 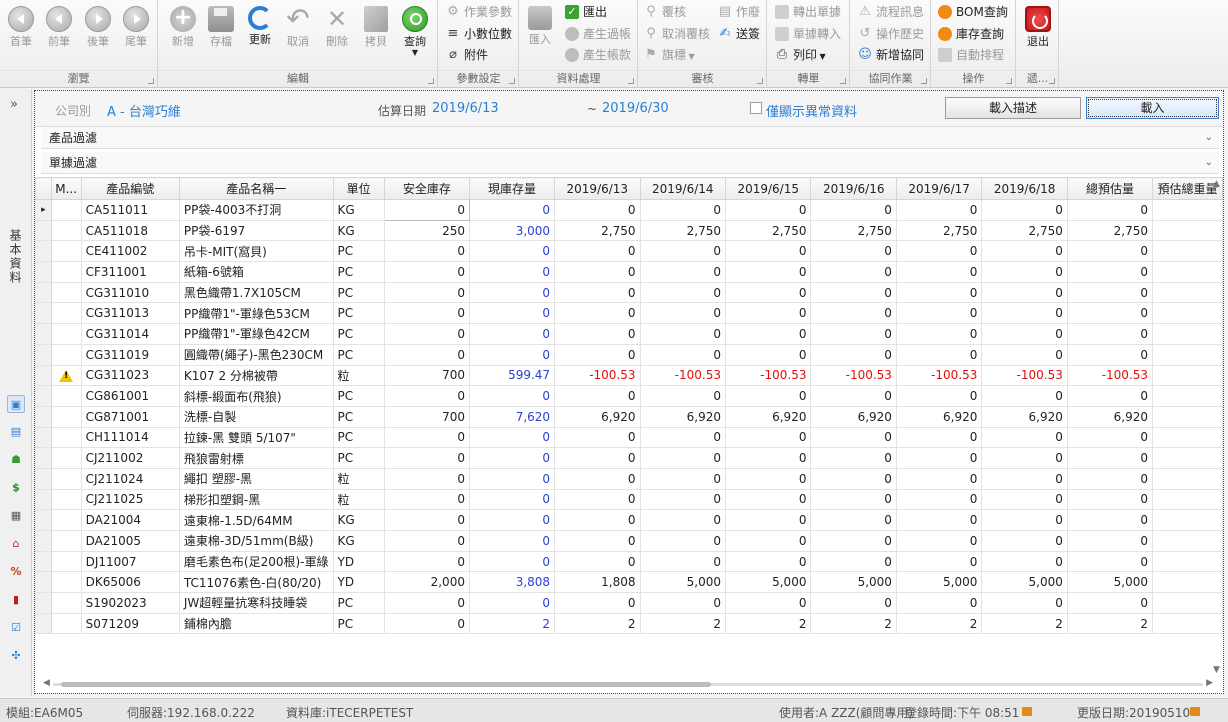 I want to click on table-row: CG311014 PP織帶1"-軍綠色42CM PC 0 0 0 0 0 0 0 0 0, so click(x=629, y=334).